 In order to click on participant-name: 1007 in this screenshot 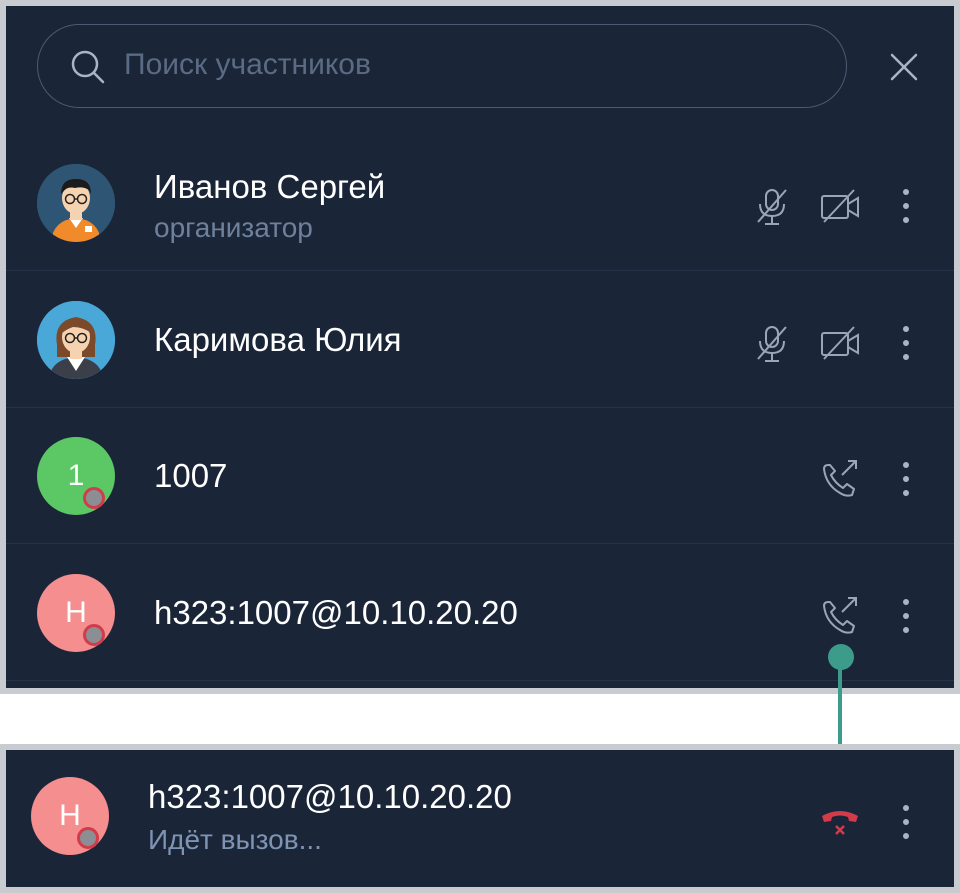, I will do `click(191, 475)`.